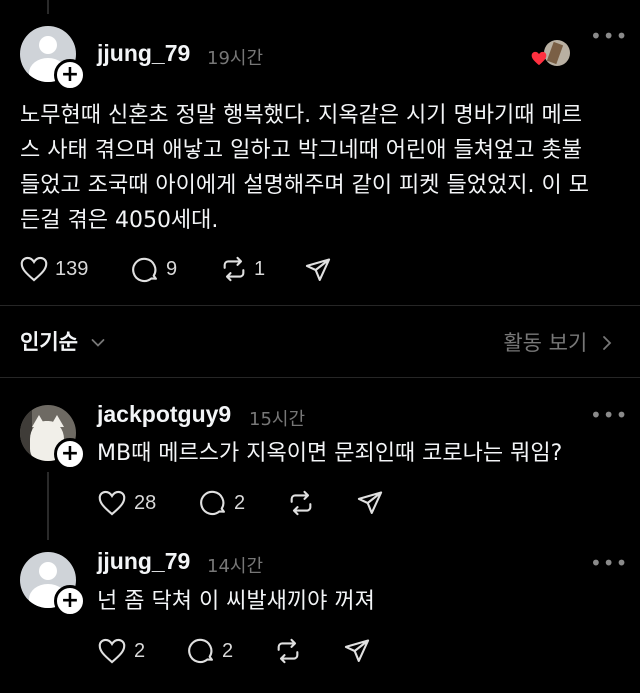  What do you see at coordinates (301, 150) in the screenshot?
I see `post-text-line-2: 스 사태 겪으며 애낳고 일하고 박그네때 어린애 들쳐엎고 촛불` at bounding box center [301, 150].